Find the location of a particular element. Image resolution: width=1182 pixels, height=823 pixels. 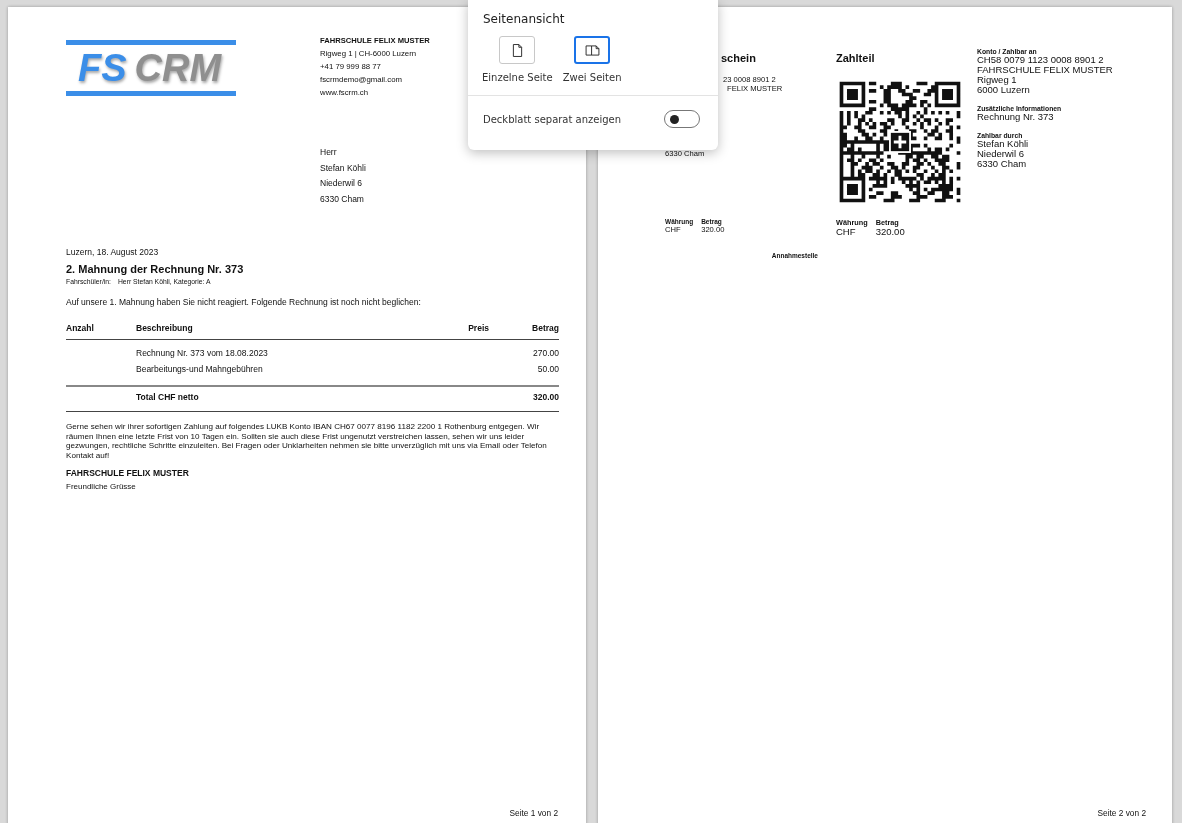

page-number: Seite 2 von 2 is located at coordinates (1121, 813).